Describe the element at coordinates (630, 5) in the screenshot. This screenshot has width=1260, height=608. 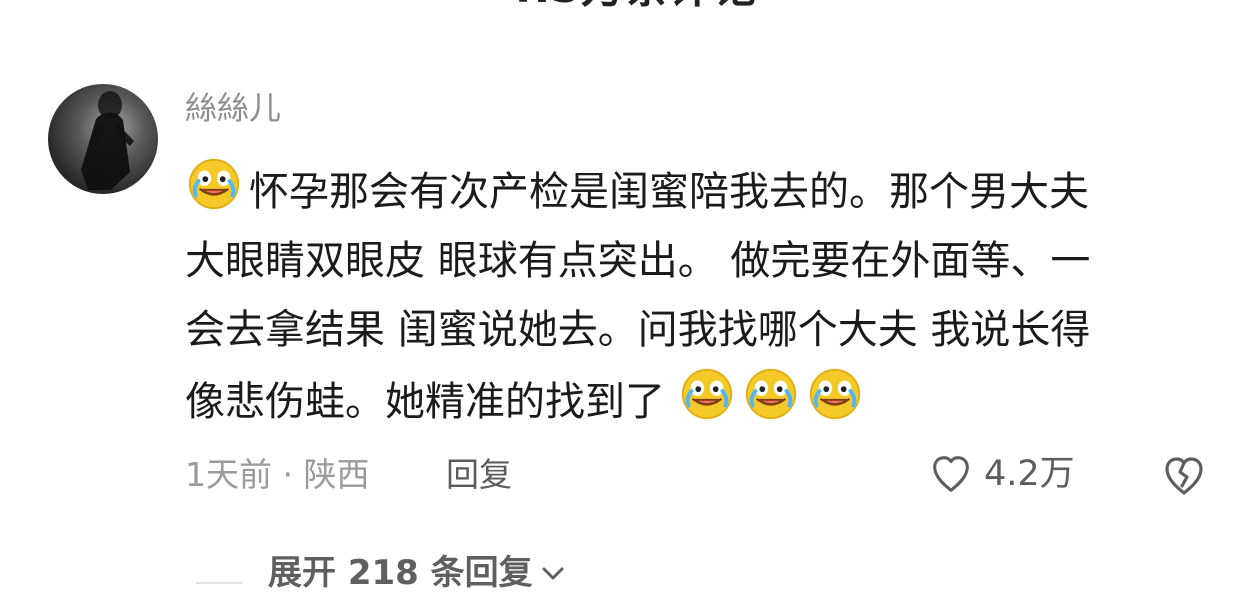
I see `page-title: 4.5万条评论` at that location.